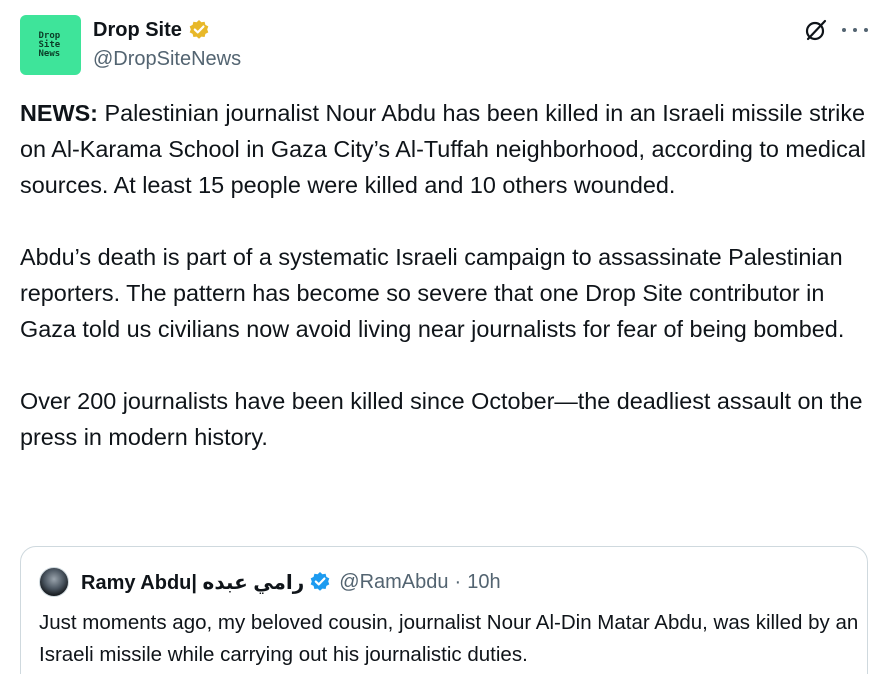 The image size is (891, 674). I want to click on post-lead: NEWS:, so click(59, 113).